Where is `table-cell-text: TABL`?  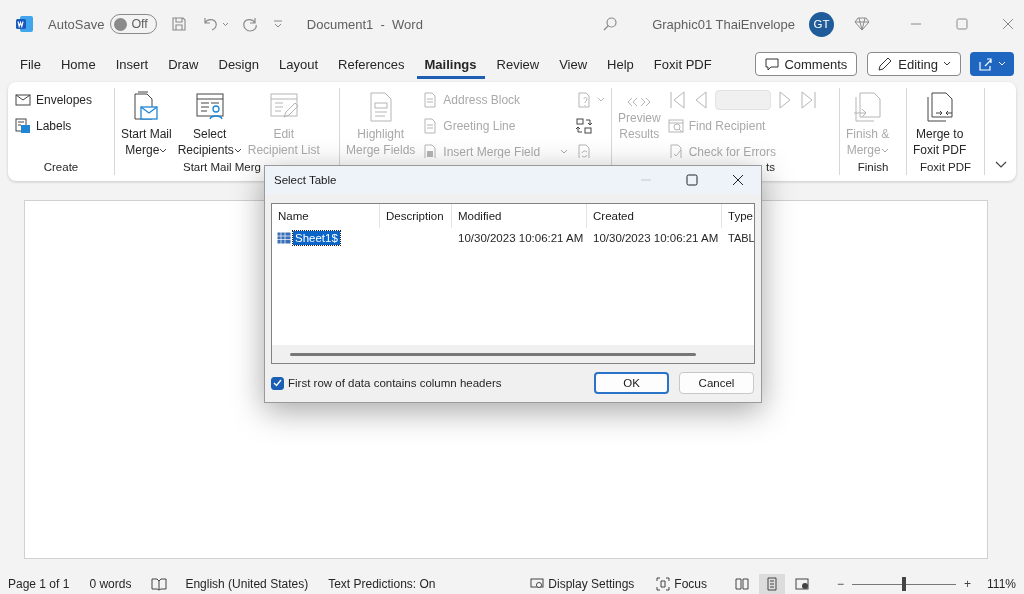 table-cell-text: TABL is located at coordinates (740, 238).